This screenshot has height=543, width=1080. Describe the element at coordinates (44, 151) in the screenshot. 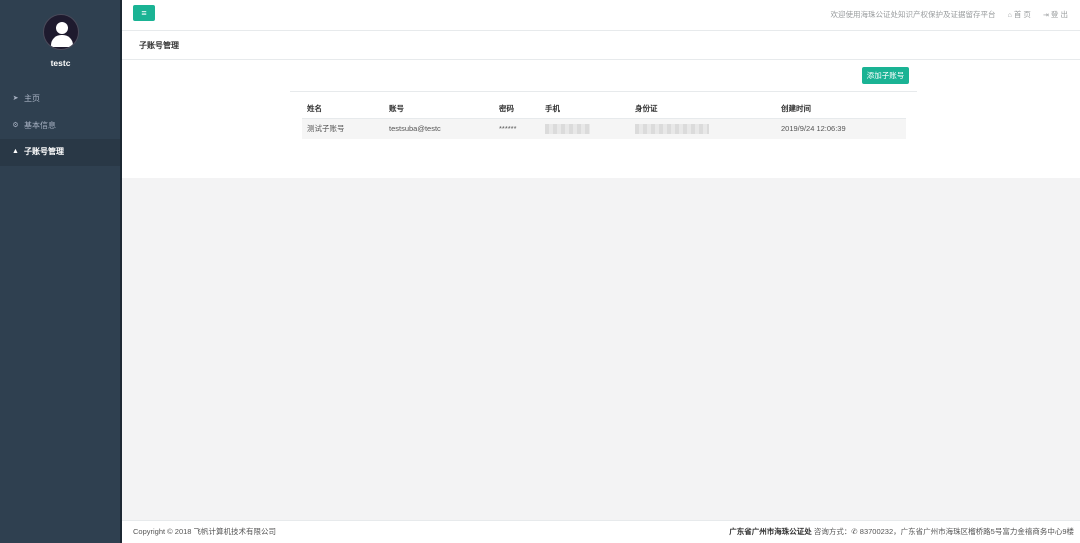

I see `sidebar-item-label: 子账号管理` at that location.